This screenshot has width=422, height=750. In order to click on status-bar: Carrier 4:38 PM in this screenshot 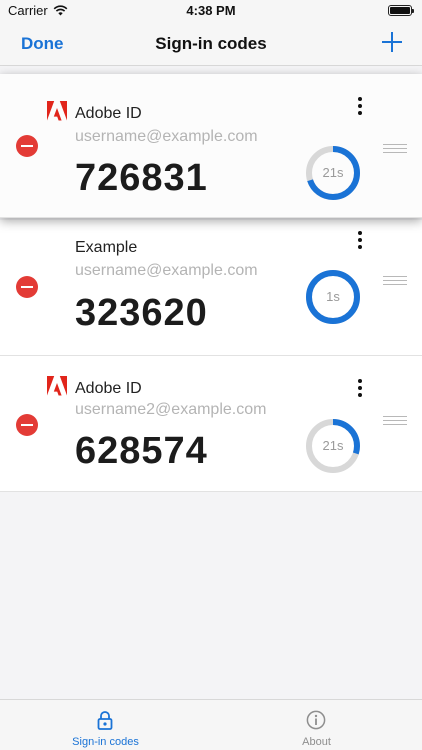, I will do `click(211, 11)`.